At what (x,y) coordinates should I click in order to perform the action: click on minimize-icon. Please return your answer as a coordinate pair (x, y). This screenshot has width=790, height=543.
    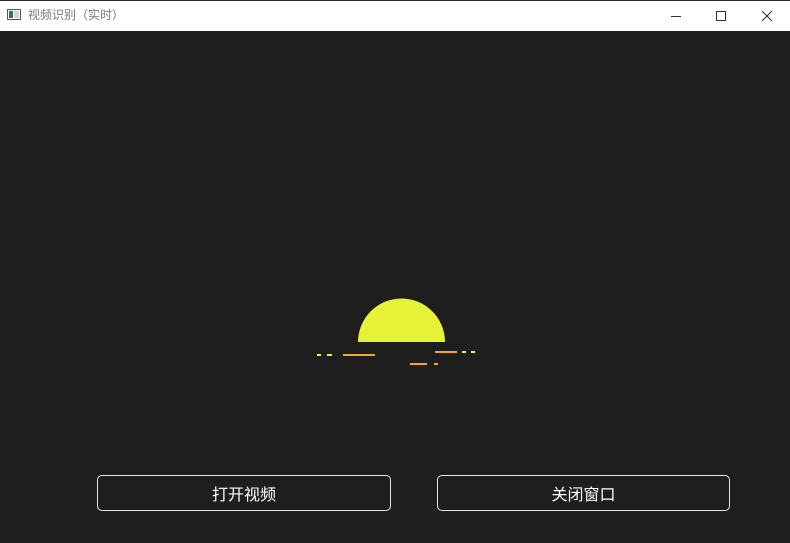
    Looking at the image, I should click on (676, 16).